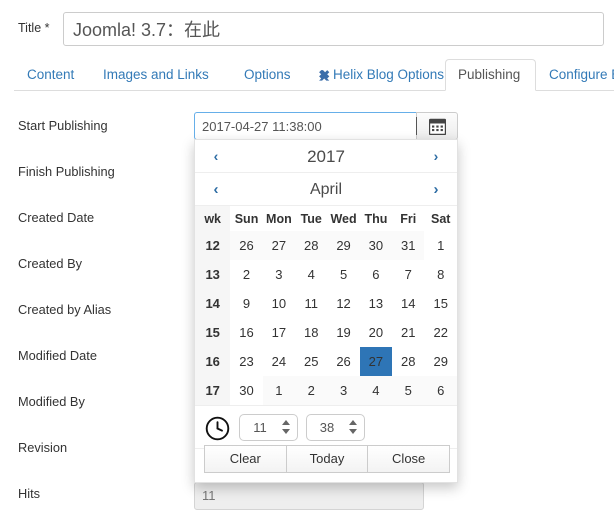 The width and height of the screenshot is (614, 510). Describe the element at coordinates (353, 431) in the screenshot. I see `minute-decrement-arrow` at that location.